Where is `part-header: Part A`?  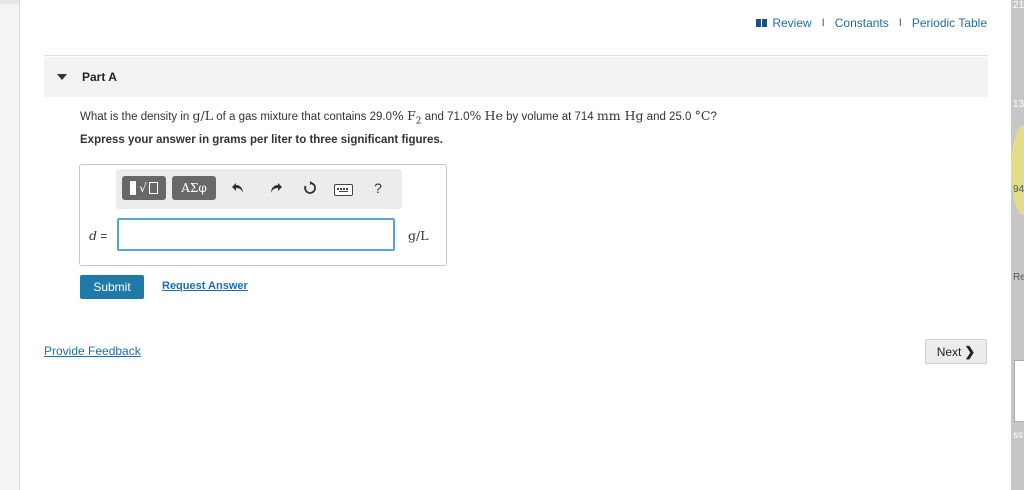
part-header: Part A is located at coordinates (516, 77).